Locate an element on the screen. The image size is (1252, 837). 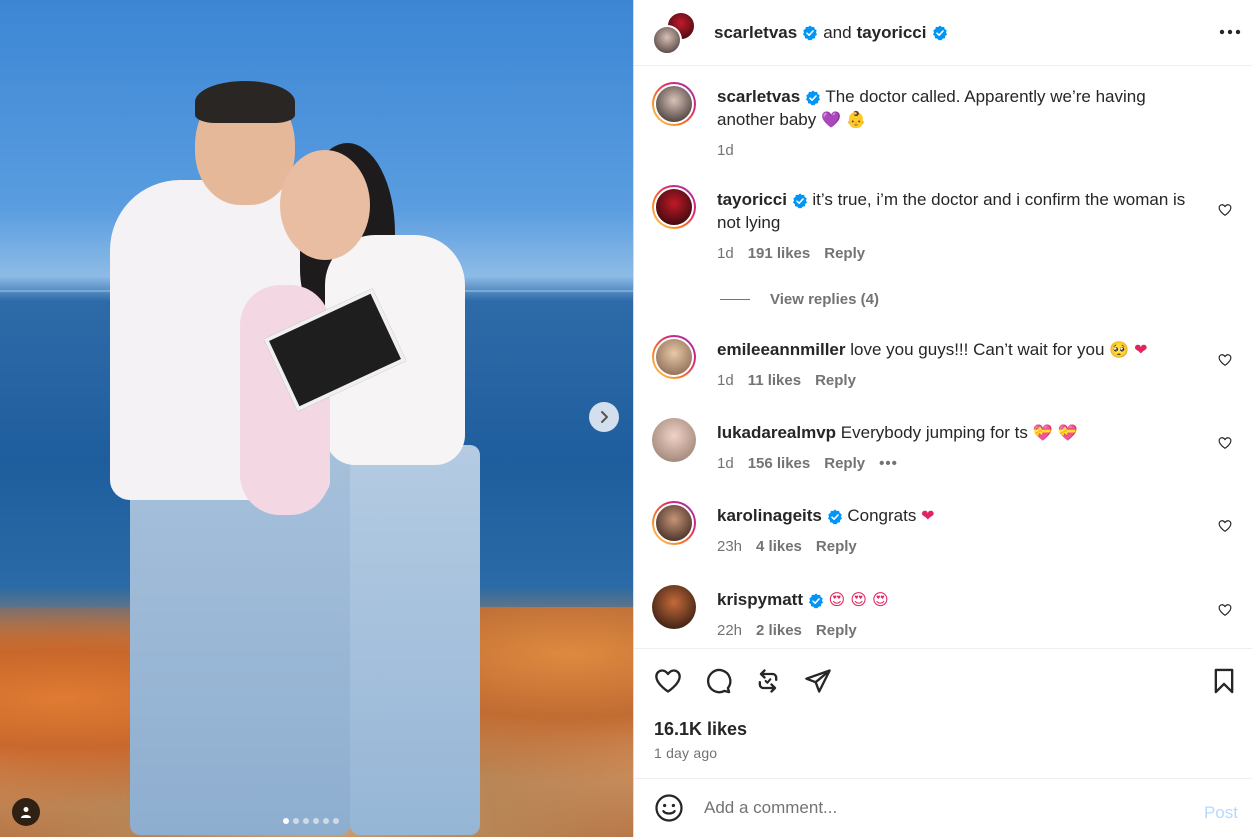
tagged-users-button is located at coordinates (26, 812).